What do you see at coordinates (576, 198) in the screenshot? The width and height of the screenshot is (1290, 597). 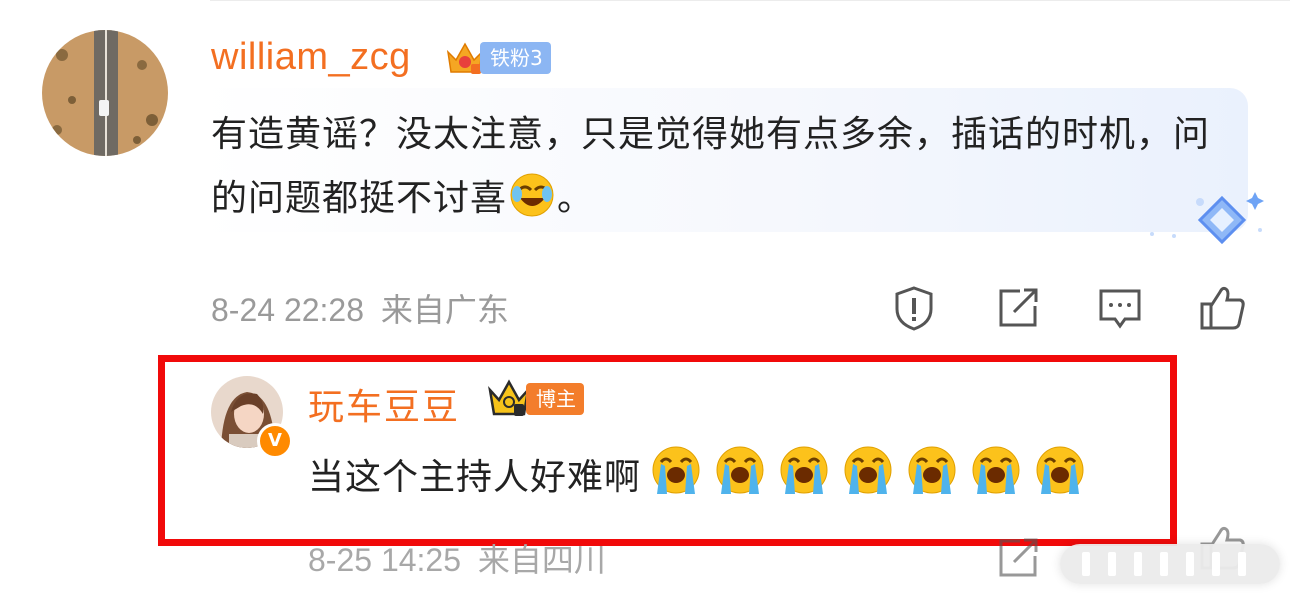 I see `comment-text-suffix: 。` at bounding box center [576, 198].